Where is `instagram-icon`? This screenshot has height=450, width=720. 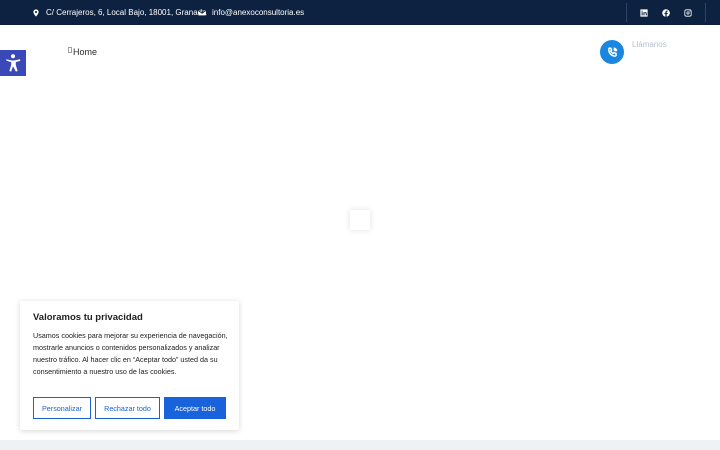
instagram-icon is located at coordinates (688, 12).